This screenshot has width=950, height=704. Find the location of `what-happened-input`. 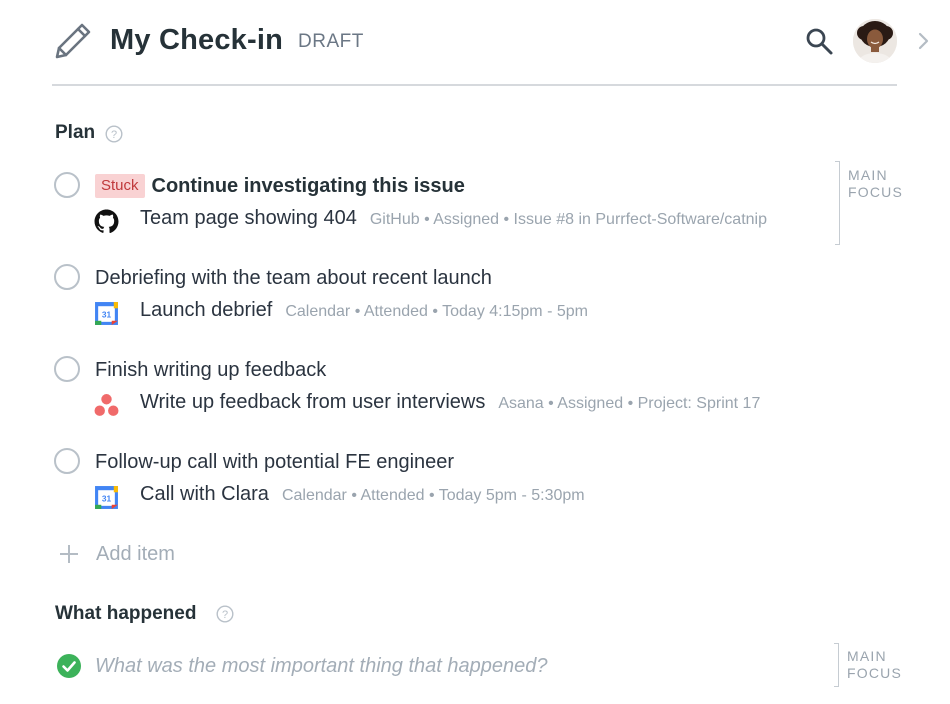

what-happened-input is located at coordinates (445, 666).